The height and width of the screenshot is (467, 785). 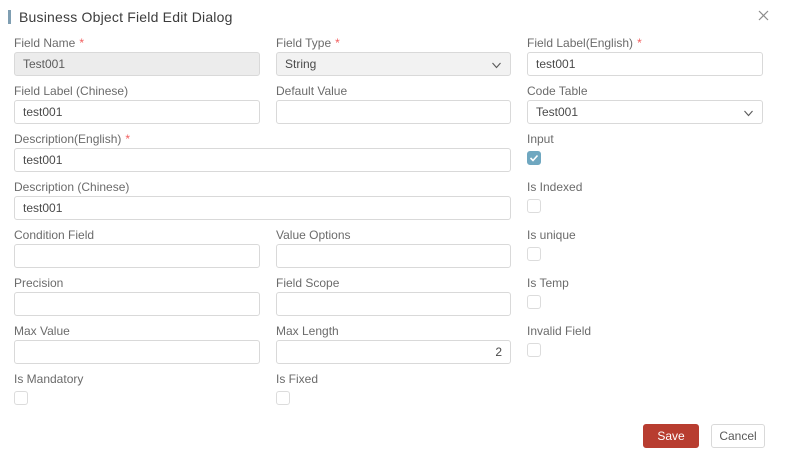 What do you see at coordinates (671, 436) in the screenshot?
I see `save-button: Save` at bounding box center [671, 436].